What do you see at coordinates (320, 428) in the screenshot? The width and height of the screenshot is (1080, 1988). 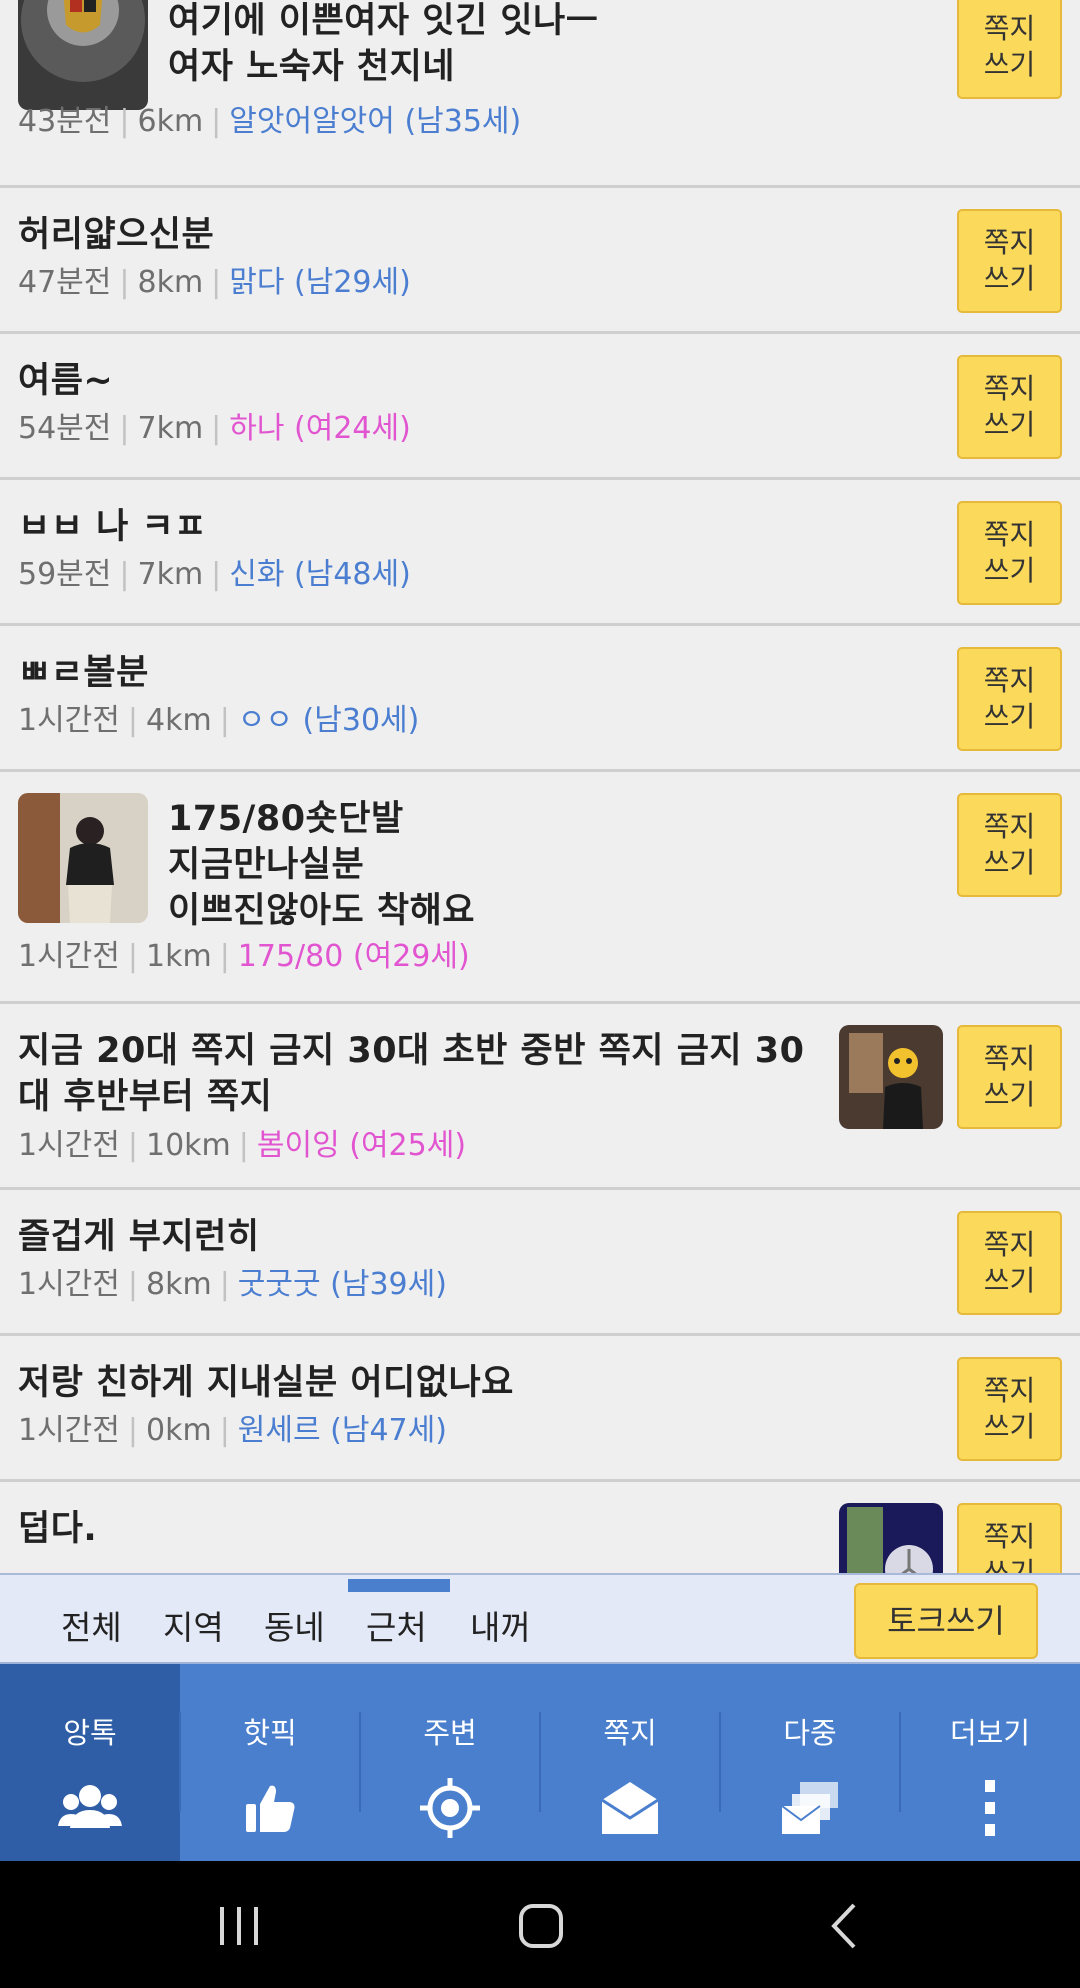 I see `nickname: 하나 (여24세)` at bounding box center [320, 428].